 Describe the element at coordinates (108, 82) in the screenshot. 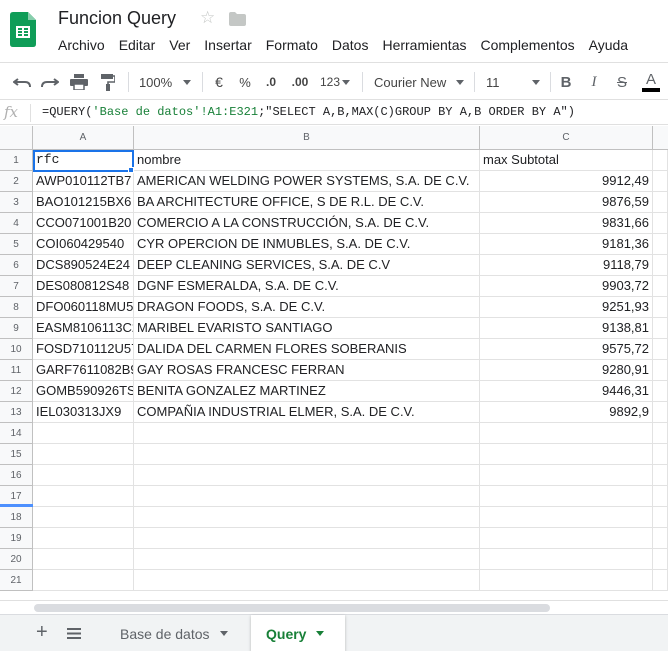

I see `paint-format-icon` at that location.